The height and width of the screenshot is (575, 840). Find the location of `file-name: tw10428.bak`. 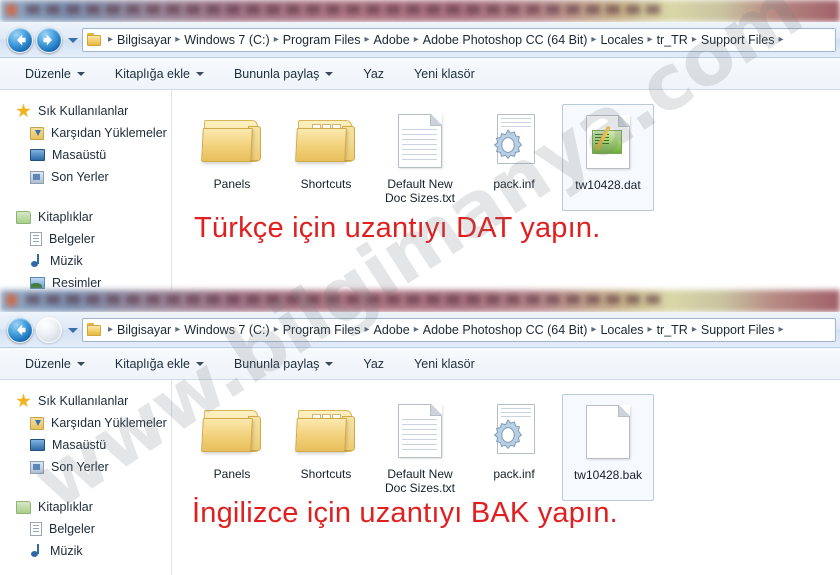

file-name: tw10428.bak is located at coordinates (608, 475).